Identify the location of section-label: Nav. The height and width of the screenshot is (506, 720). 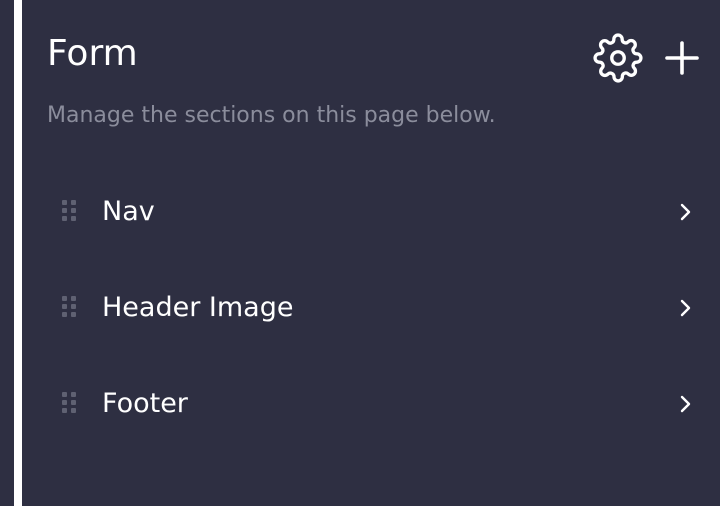
(128, 211).